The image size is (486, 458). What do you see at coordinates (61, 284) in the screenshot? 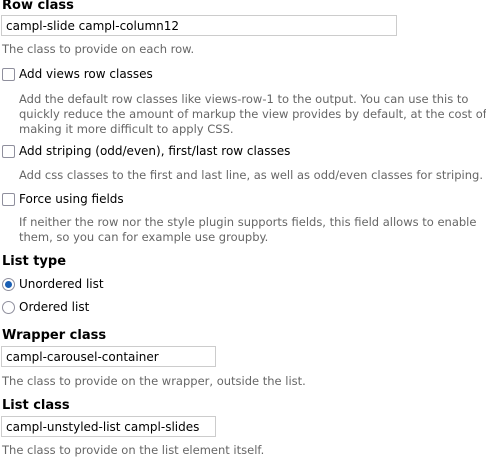
I see `unordered-list-label: Unordered list` at bounding box center [61, 284].